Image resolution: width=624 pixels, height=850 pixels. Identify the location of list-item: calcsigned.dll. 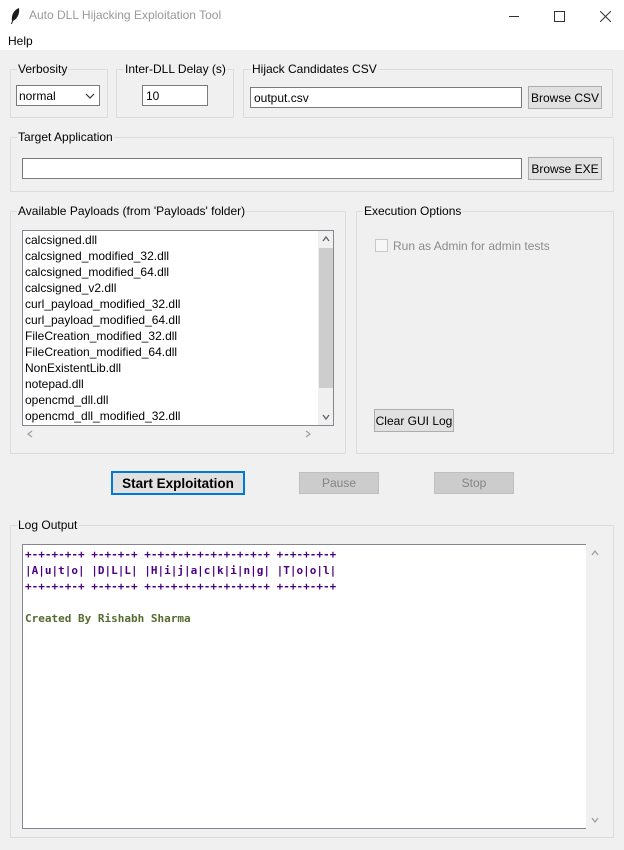
(171, 240).